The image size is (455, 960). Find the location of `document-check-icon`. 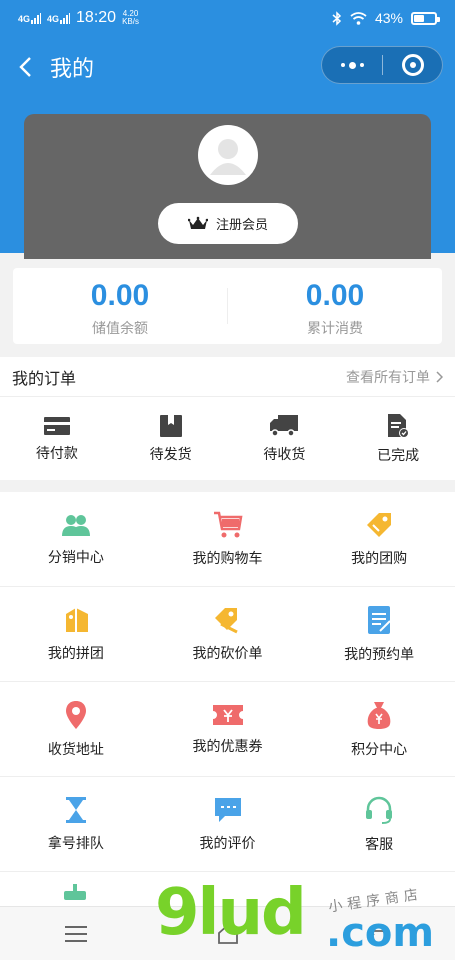

document-check-icon is located at coordinates (399, 425).